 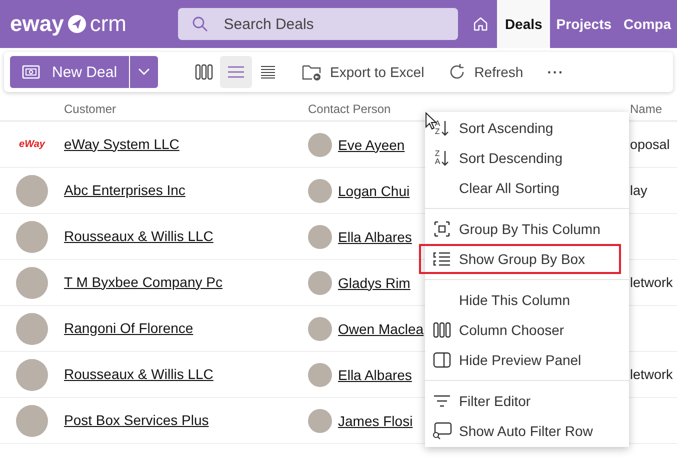 What do you see at coordinates (523, 300) in the screenshot?
I see `menu-item: Hide This Column` at bounding box center [523, 300].